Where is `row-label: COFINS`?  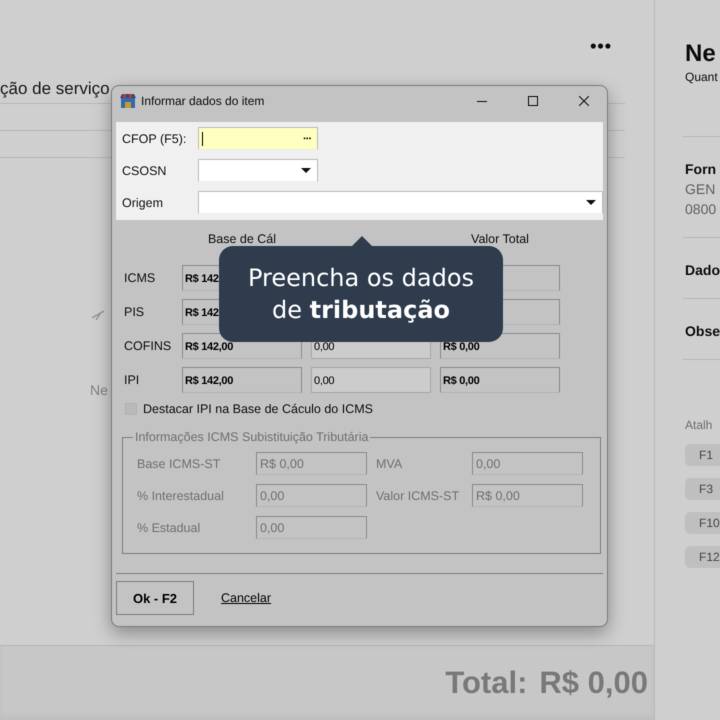 row-label: COFINS is located at coordinates (148, 346).